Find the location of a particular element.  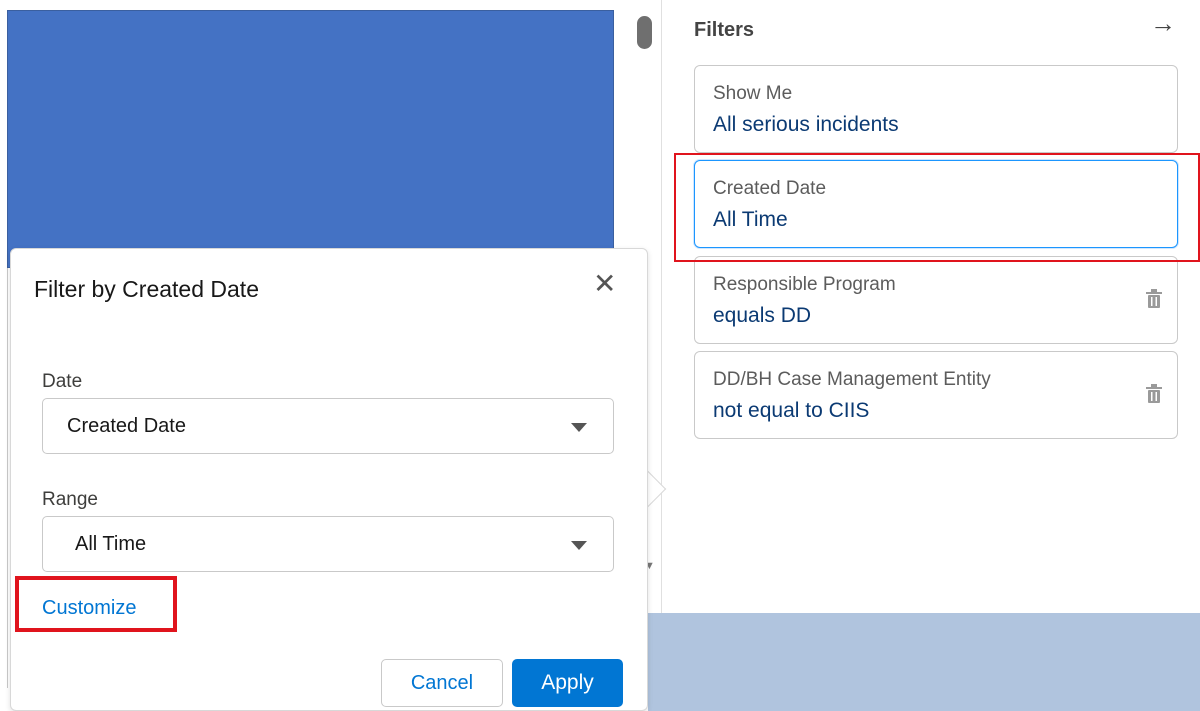

footer-strip is located at coordinates (924, 662).